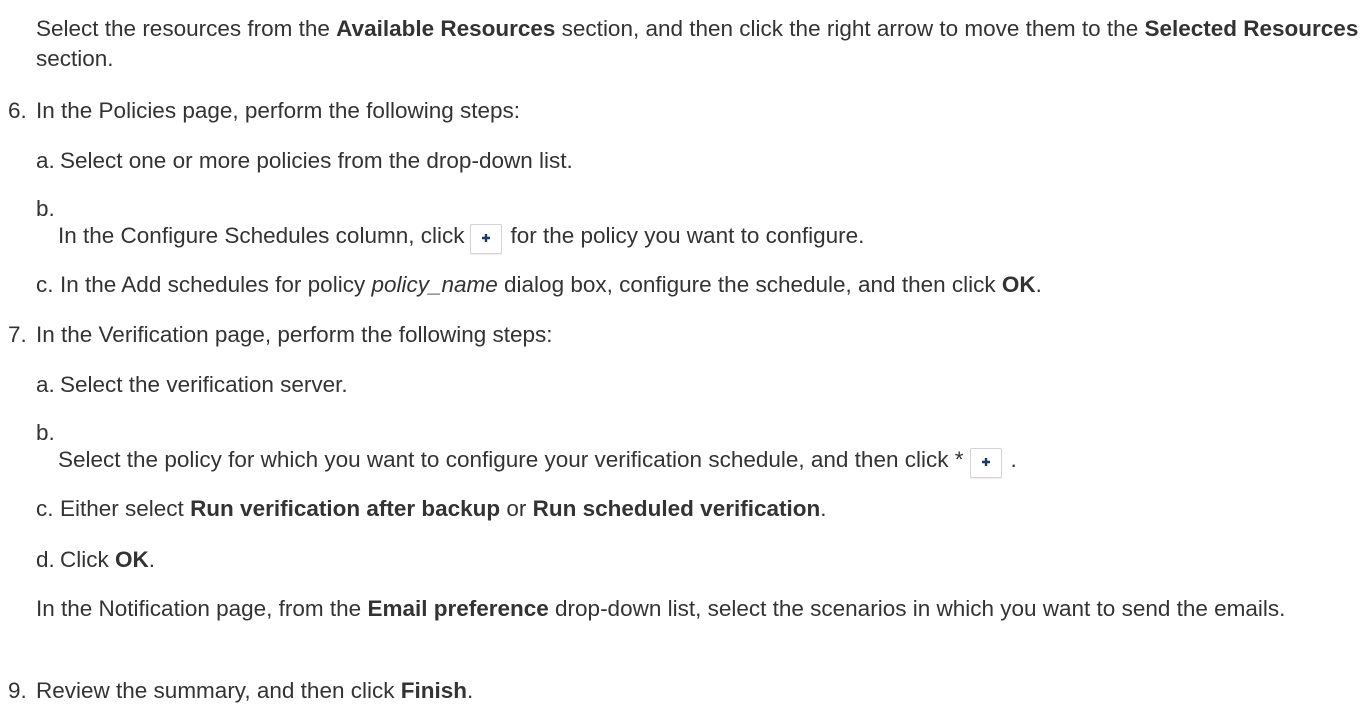 This screenshot has height=719, width=1372. What do you see at coordinates (458, 608) in the screenshot?
I see `email-preference-term: Email preference` at bounding box center [458, 608].